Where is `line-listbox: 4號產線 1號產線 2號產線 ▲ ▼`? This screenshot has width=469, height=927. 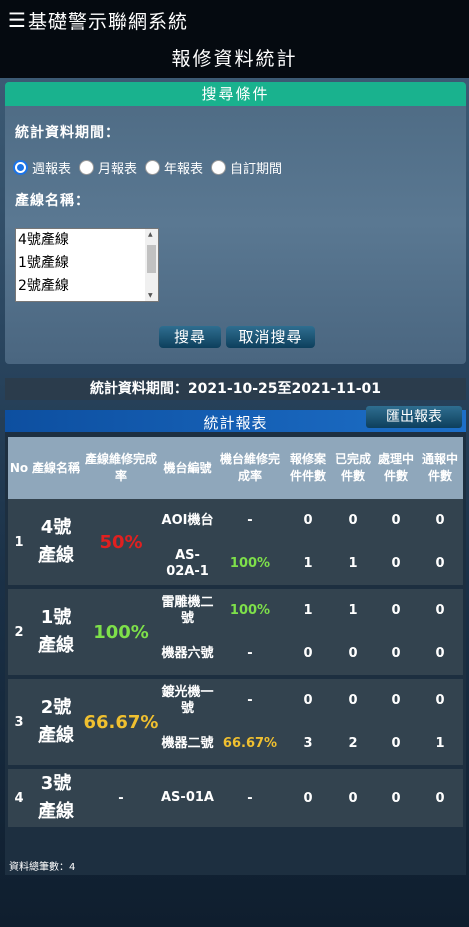
line-listbox: 4號產線 1號產線 2號產線 ▲ ▼ is located at coordinates (87, 265).